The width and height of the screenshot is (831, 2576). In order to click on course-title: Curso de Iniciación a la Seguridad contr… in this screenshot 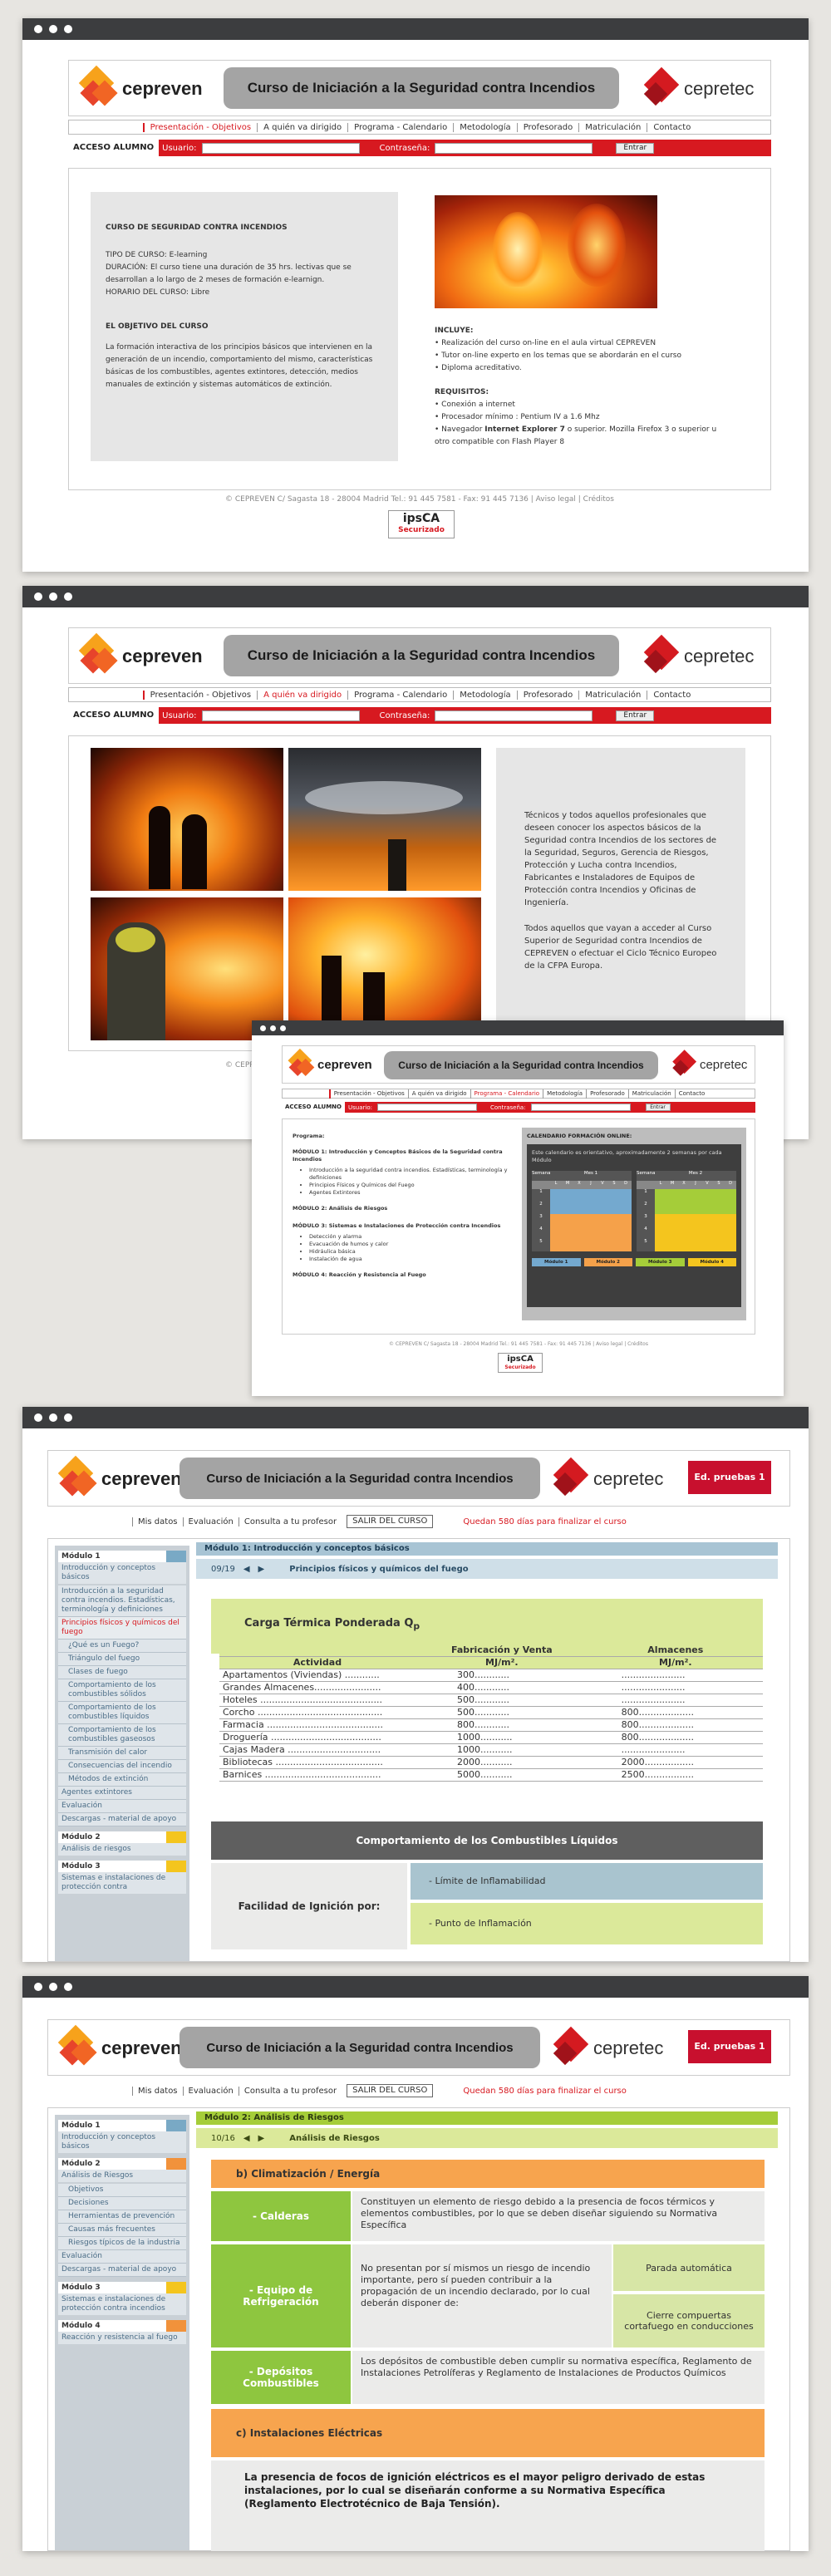, I will do `click(421, 88)`.